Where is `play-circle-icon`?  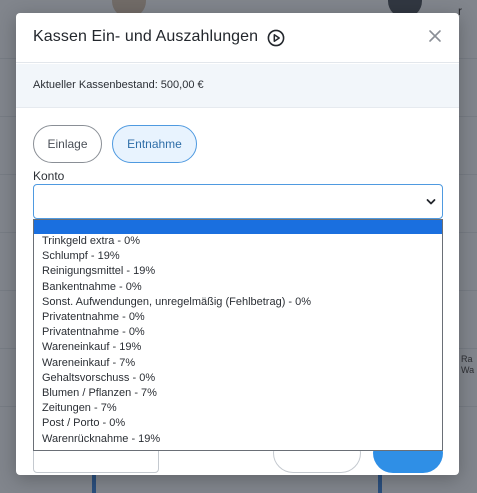
play-circle-icon is located at coordinates (276, 38).